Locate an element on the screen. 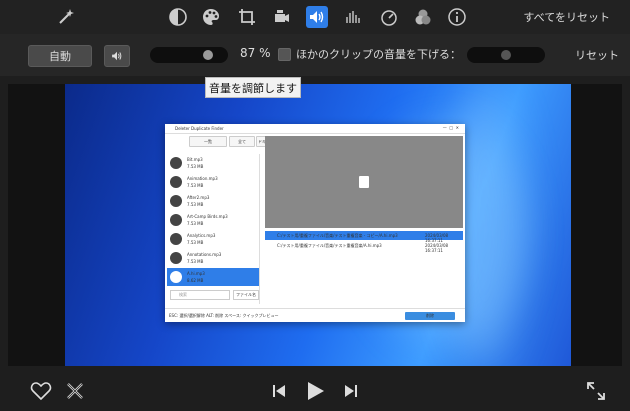  equalizer-icon is located at coordinates (353, 17).